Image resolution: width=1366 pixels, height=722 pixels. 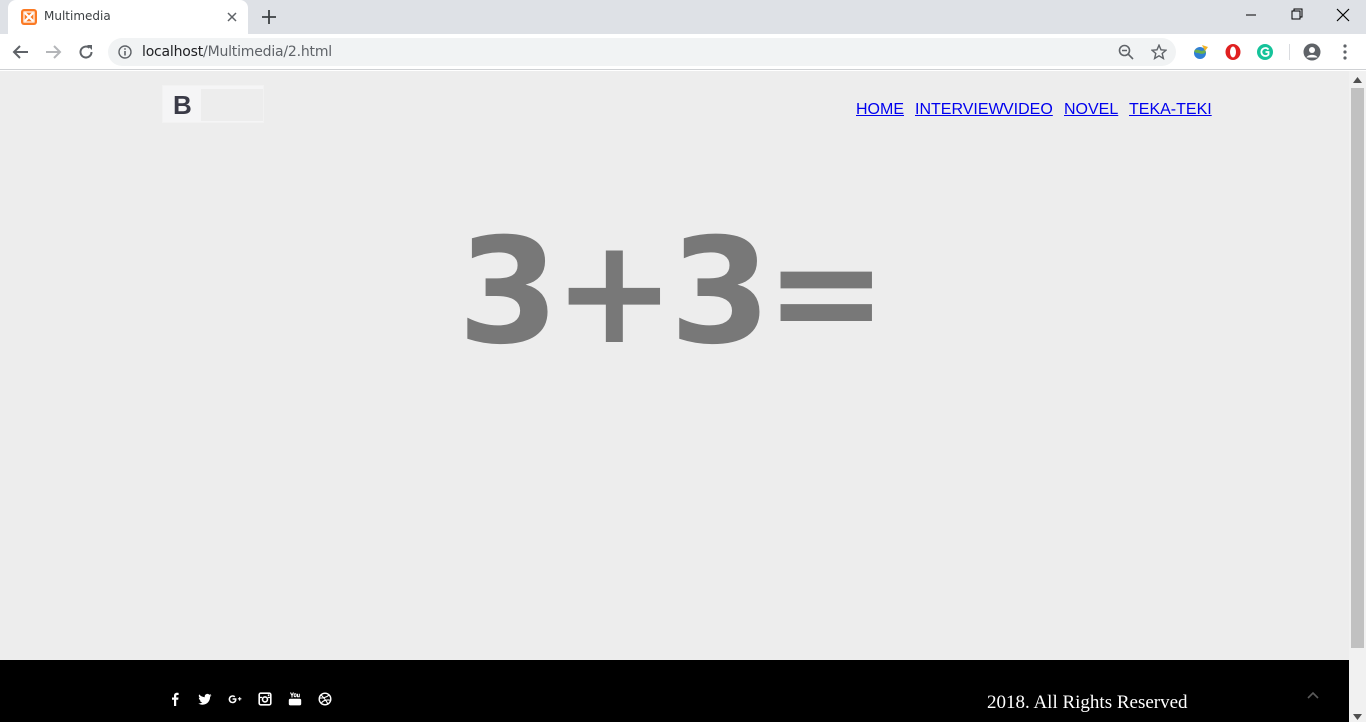 I want to click on chevron-up-icon, so click(x=1313, y=695).